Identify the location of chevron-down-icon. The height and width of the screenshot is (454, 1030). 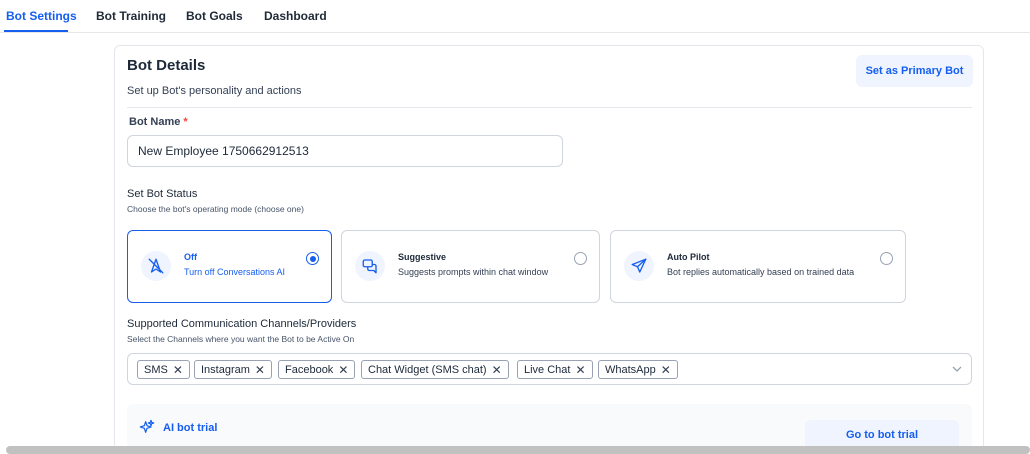
(957, 369).